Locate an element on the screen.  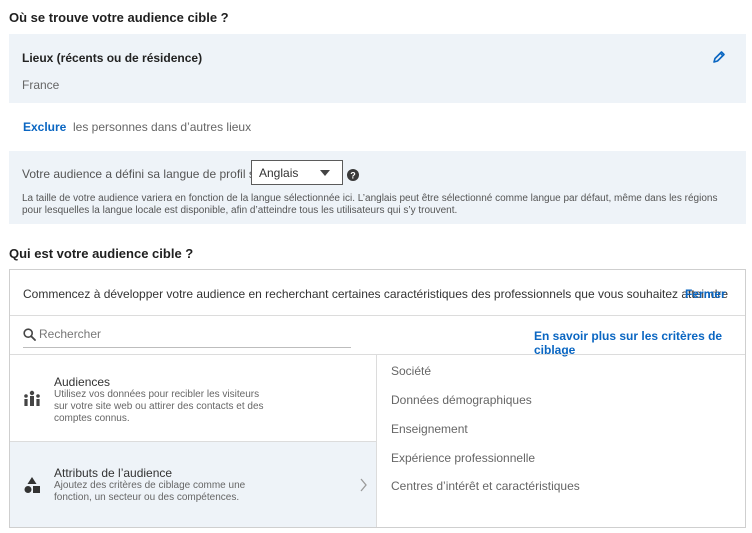
question-circle-icon: ? is located at coordinates (353, 174).